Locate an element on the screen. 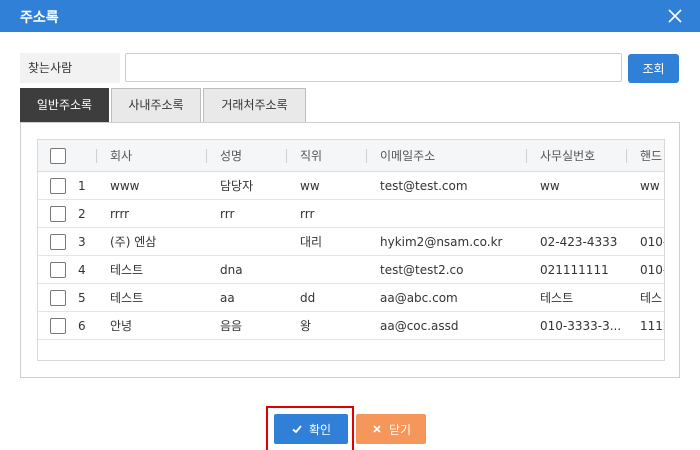 Image resolution: width=700 pixels, height=450 pixels. cell-position is located at coordinates (333, 269).